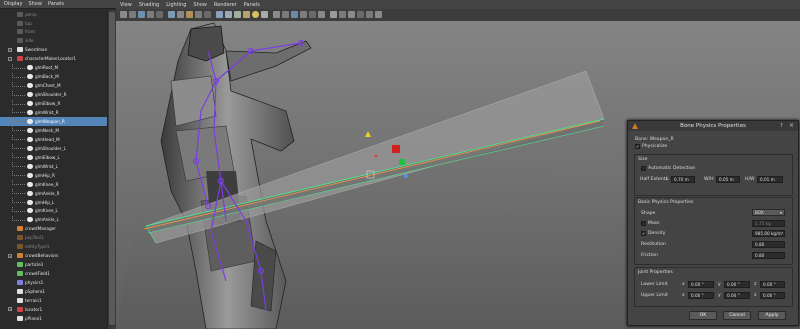  Describe the element at coordinates (53, 193) in the screenshot. I see `outliner-row: glmAnkle_R` at that location.